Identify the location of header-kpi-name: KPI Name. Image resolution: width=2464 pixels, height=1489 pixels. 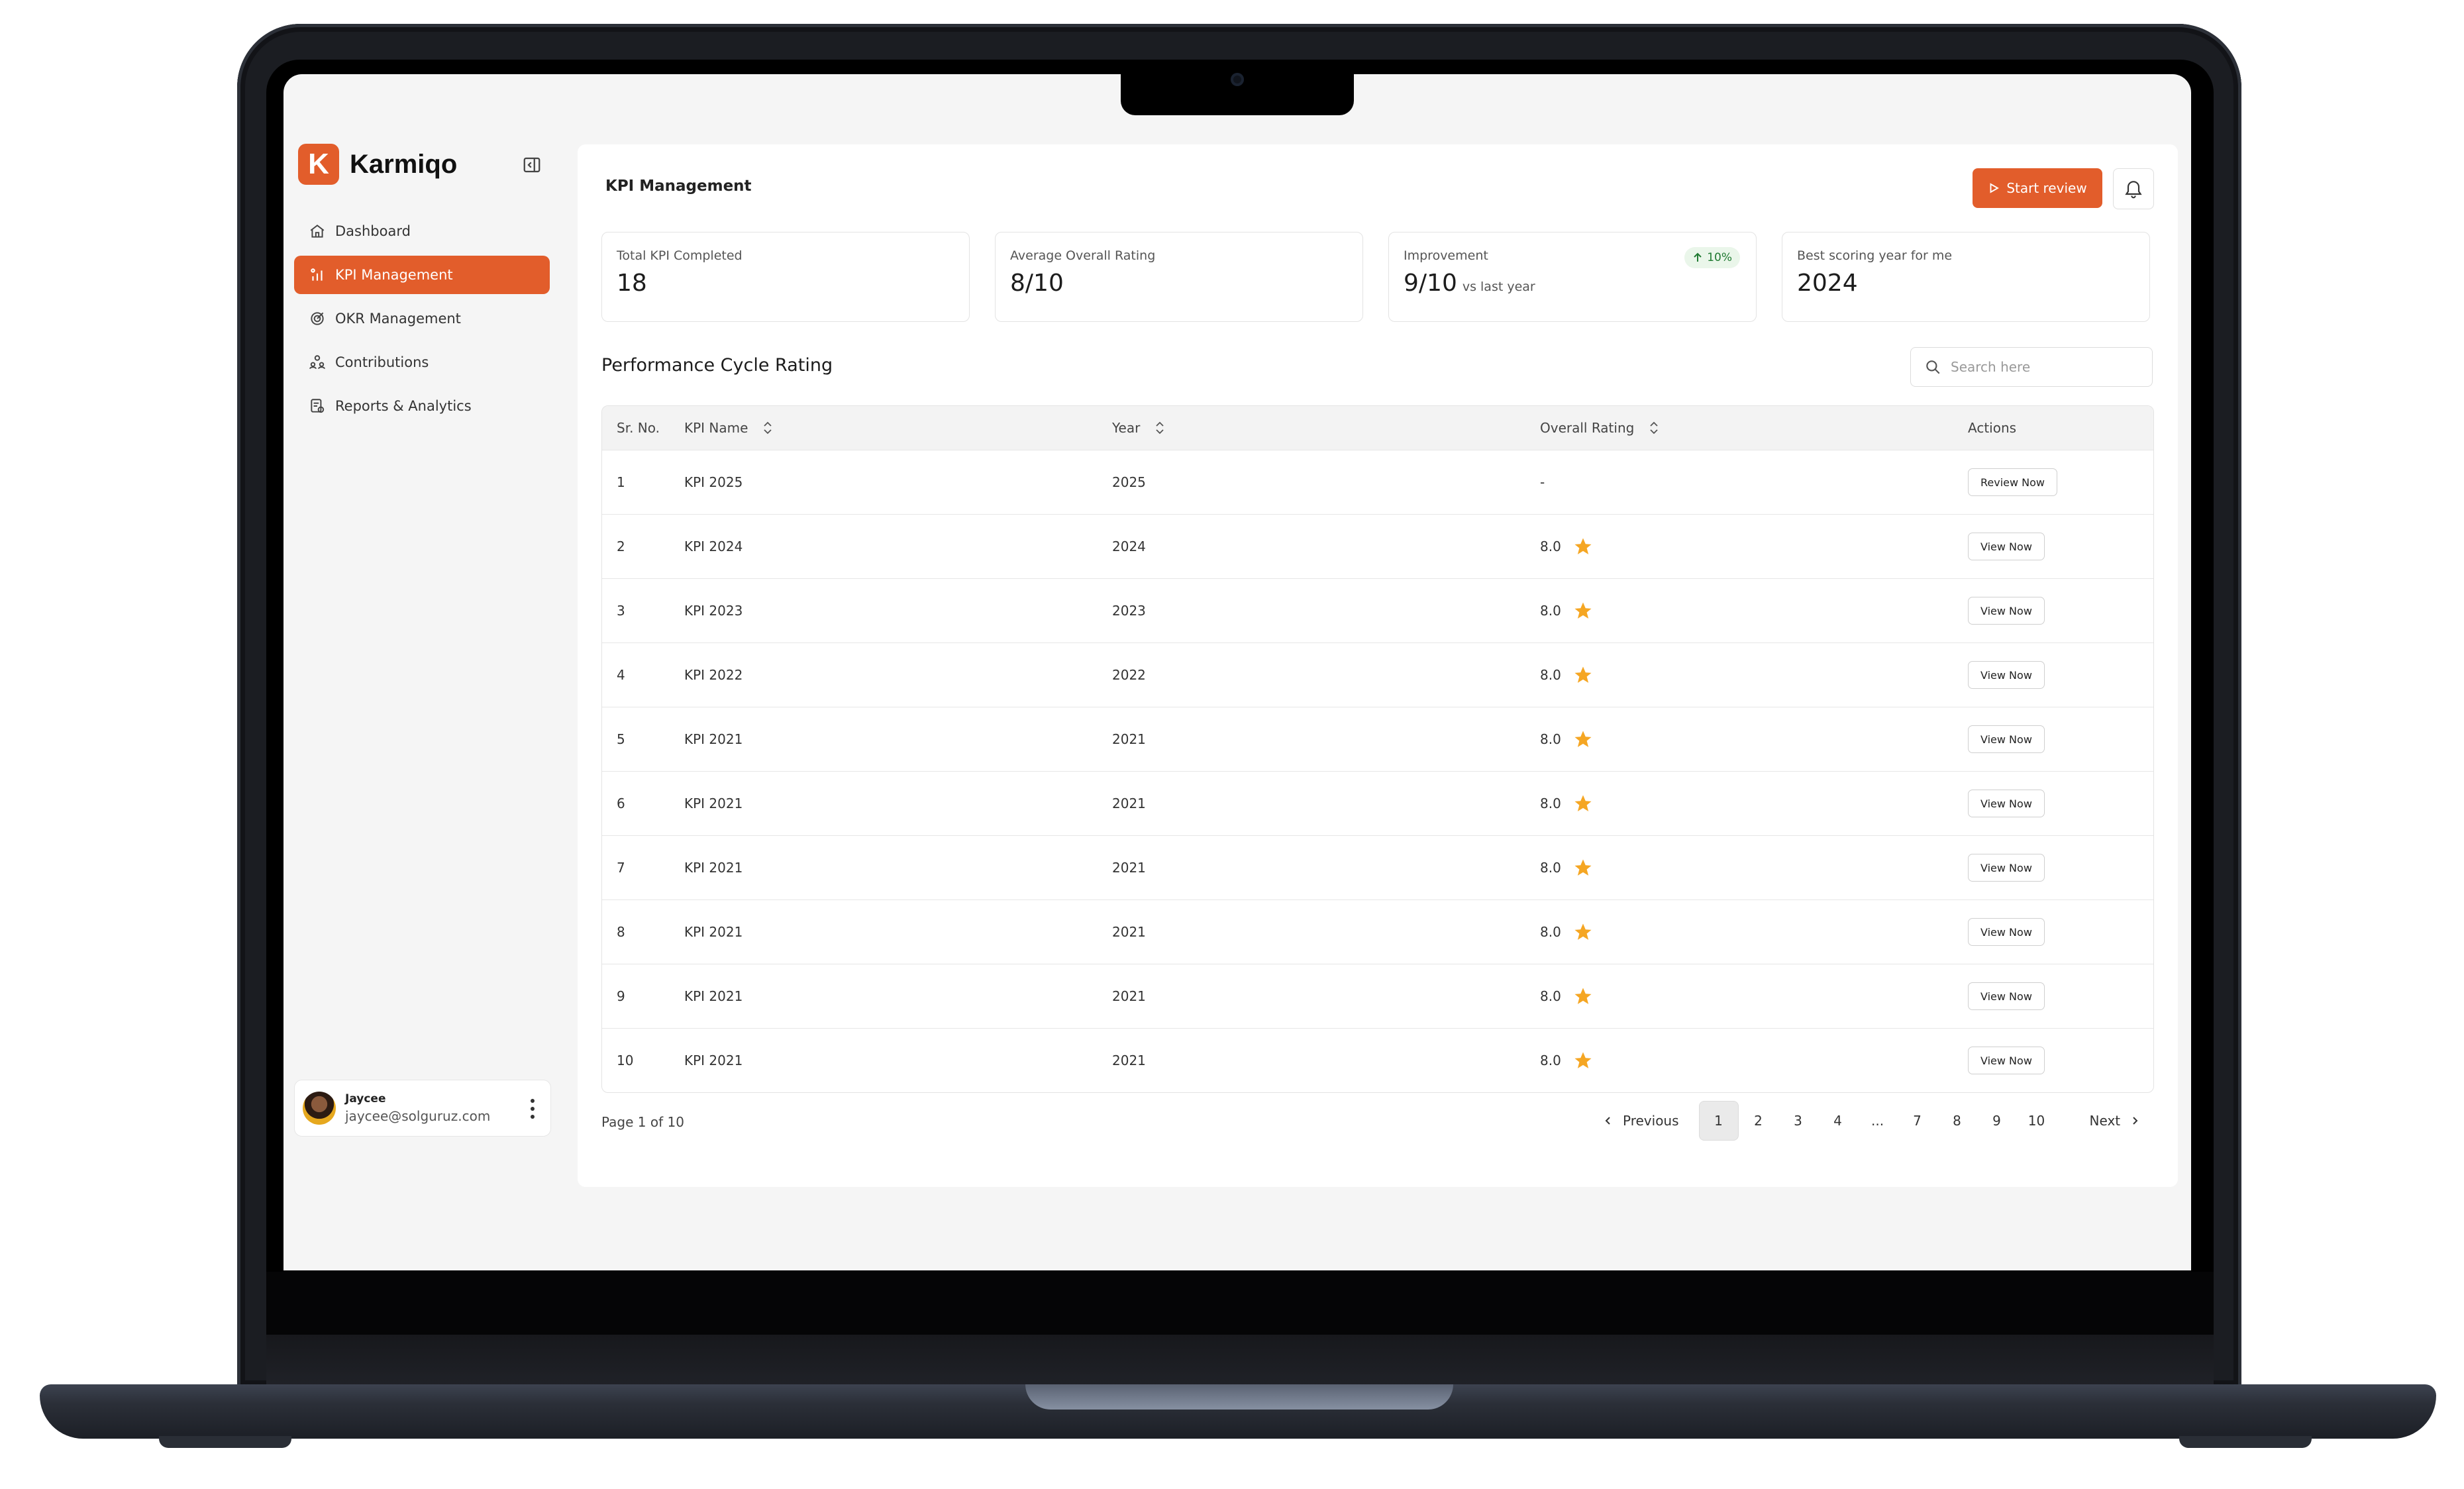
(882, 428).